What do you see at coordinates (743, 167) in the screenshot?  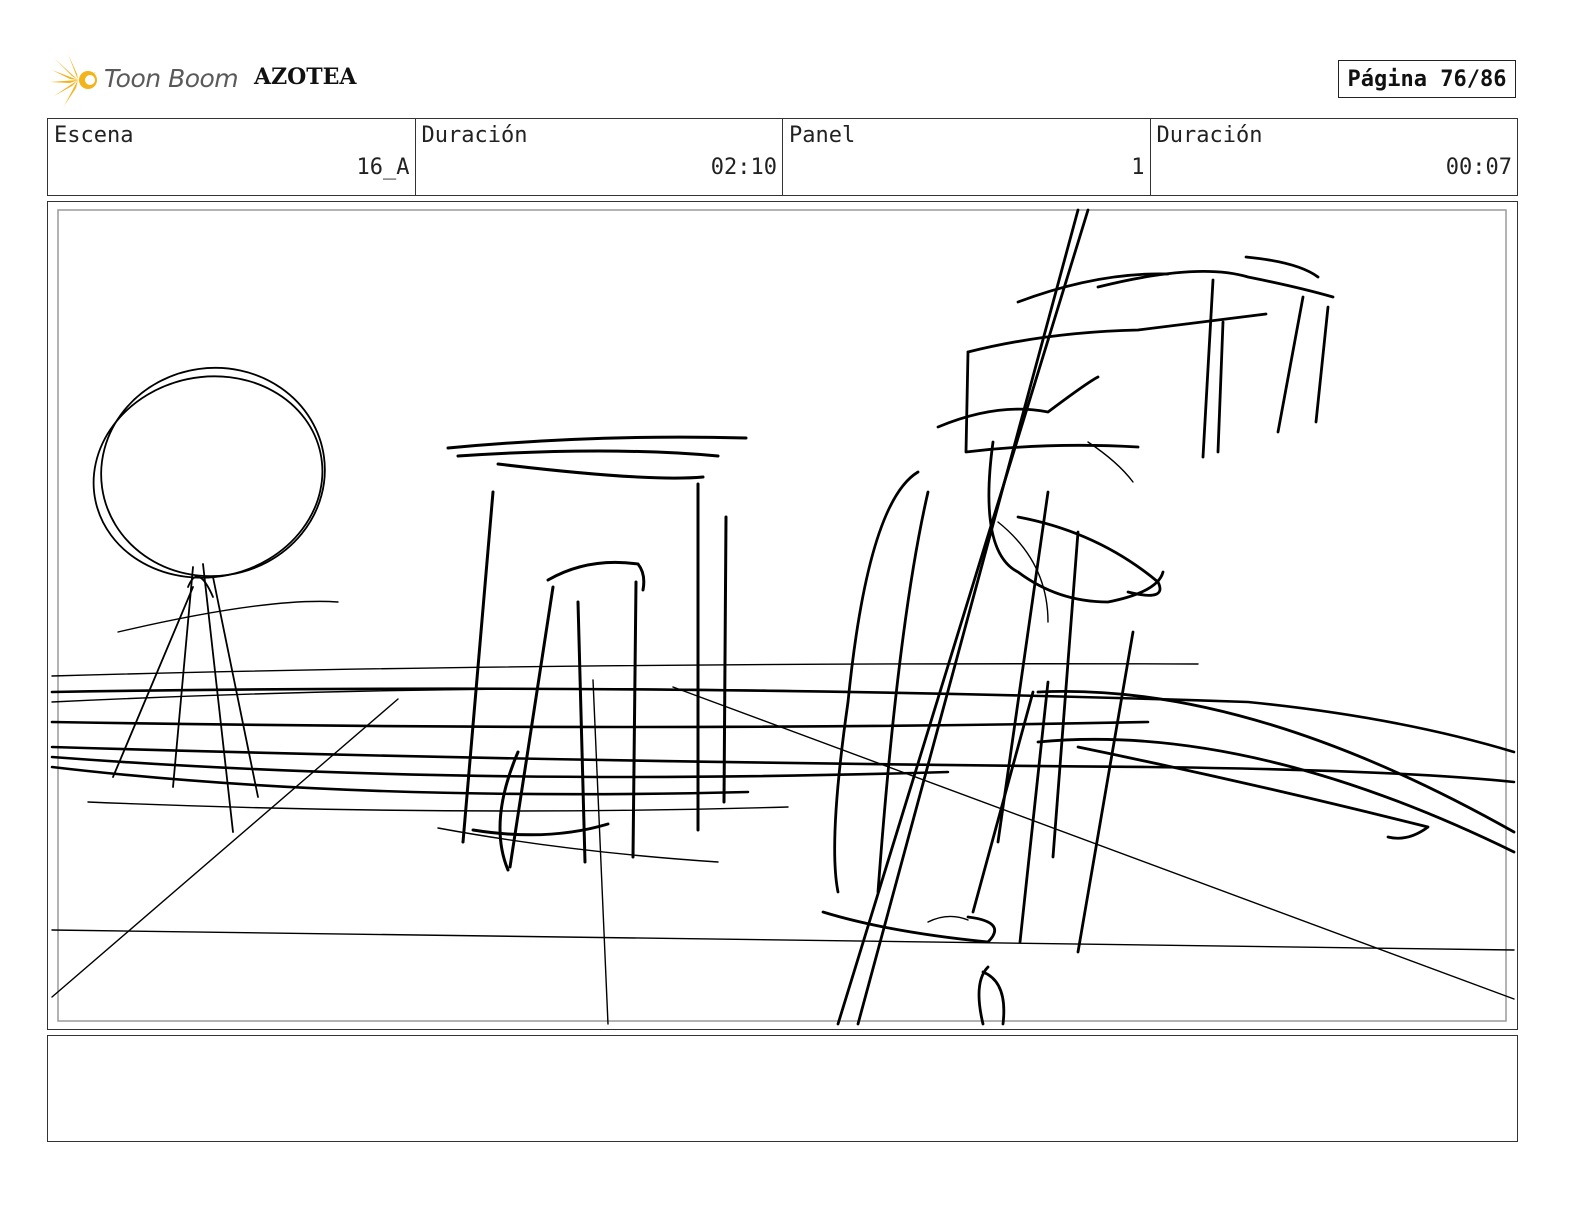 I see `scene-duration-value: 02:10` at bounding box center [743, 167].